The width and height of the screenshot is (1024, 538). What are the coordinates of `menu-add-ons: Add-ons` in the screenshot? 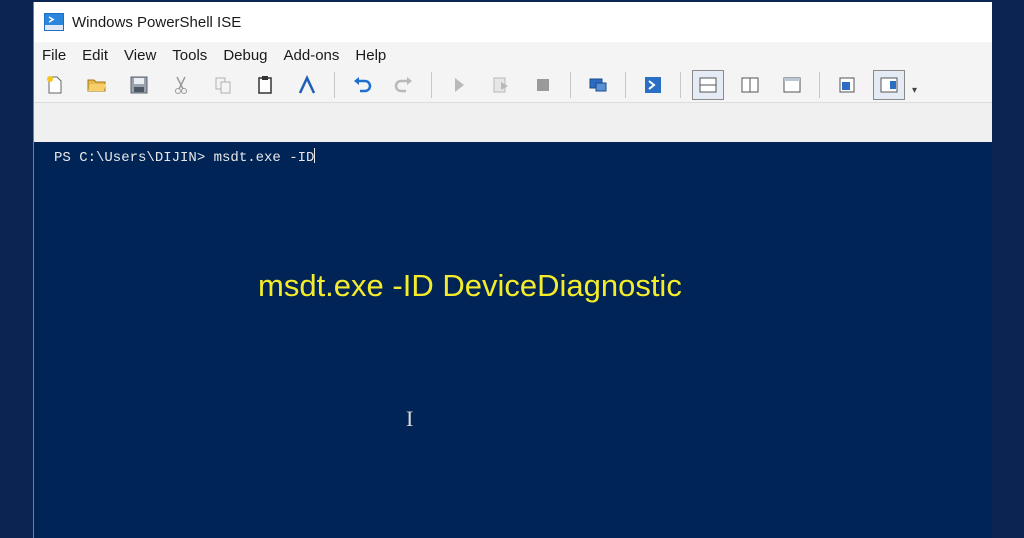 It's located at (312, 55).